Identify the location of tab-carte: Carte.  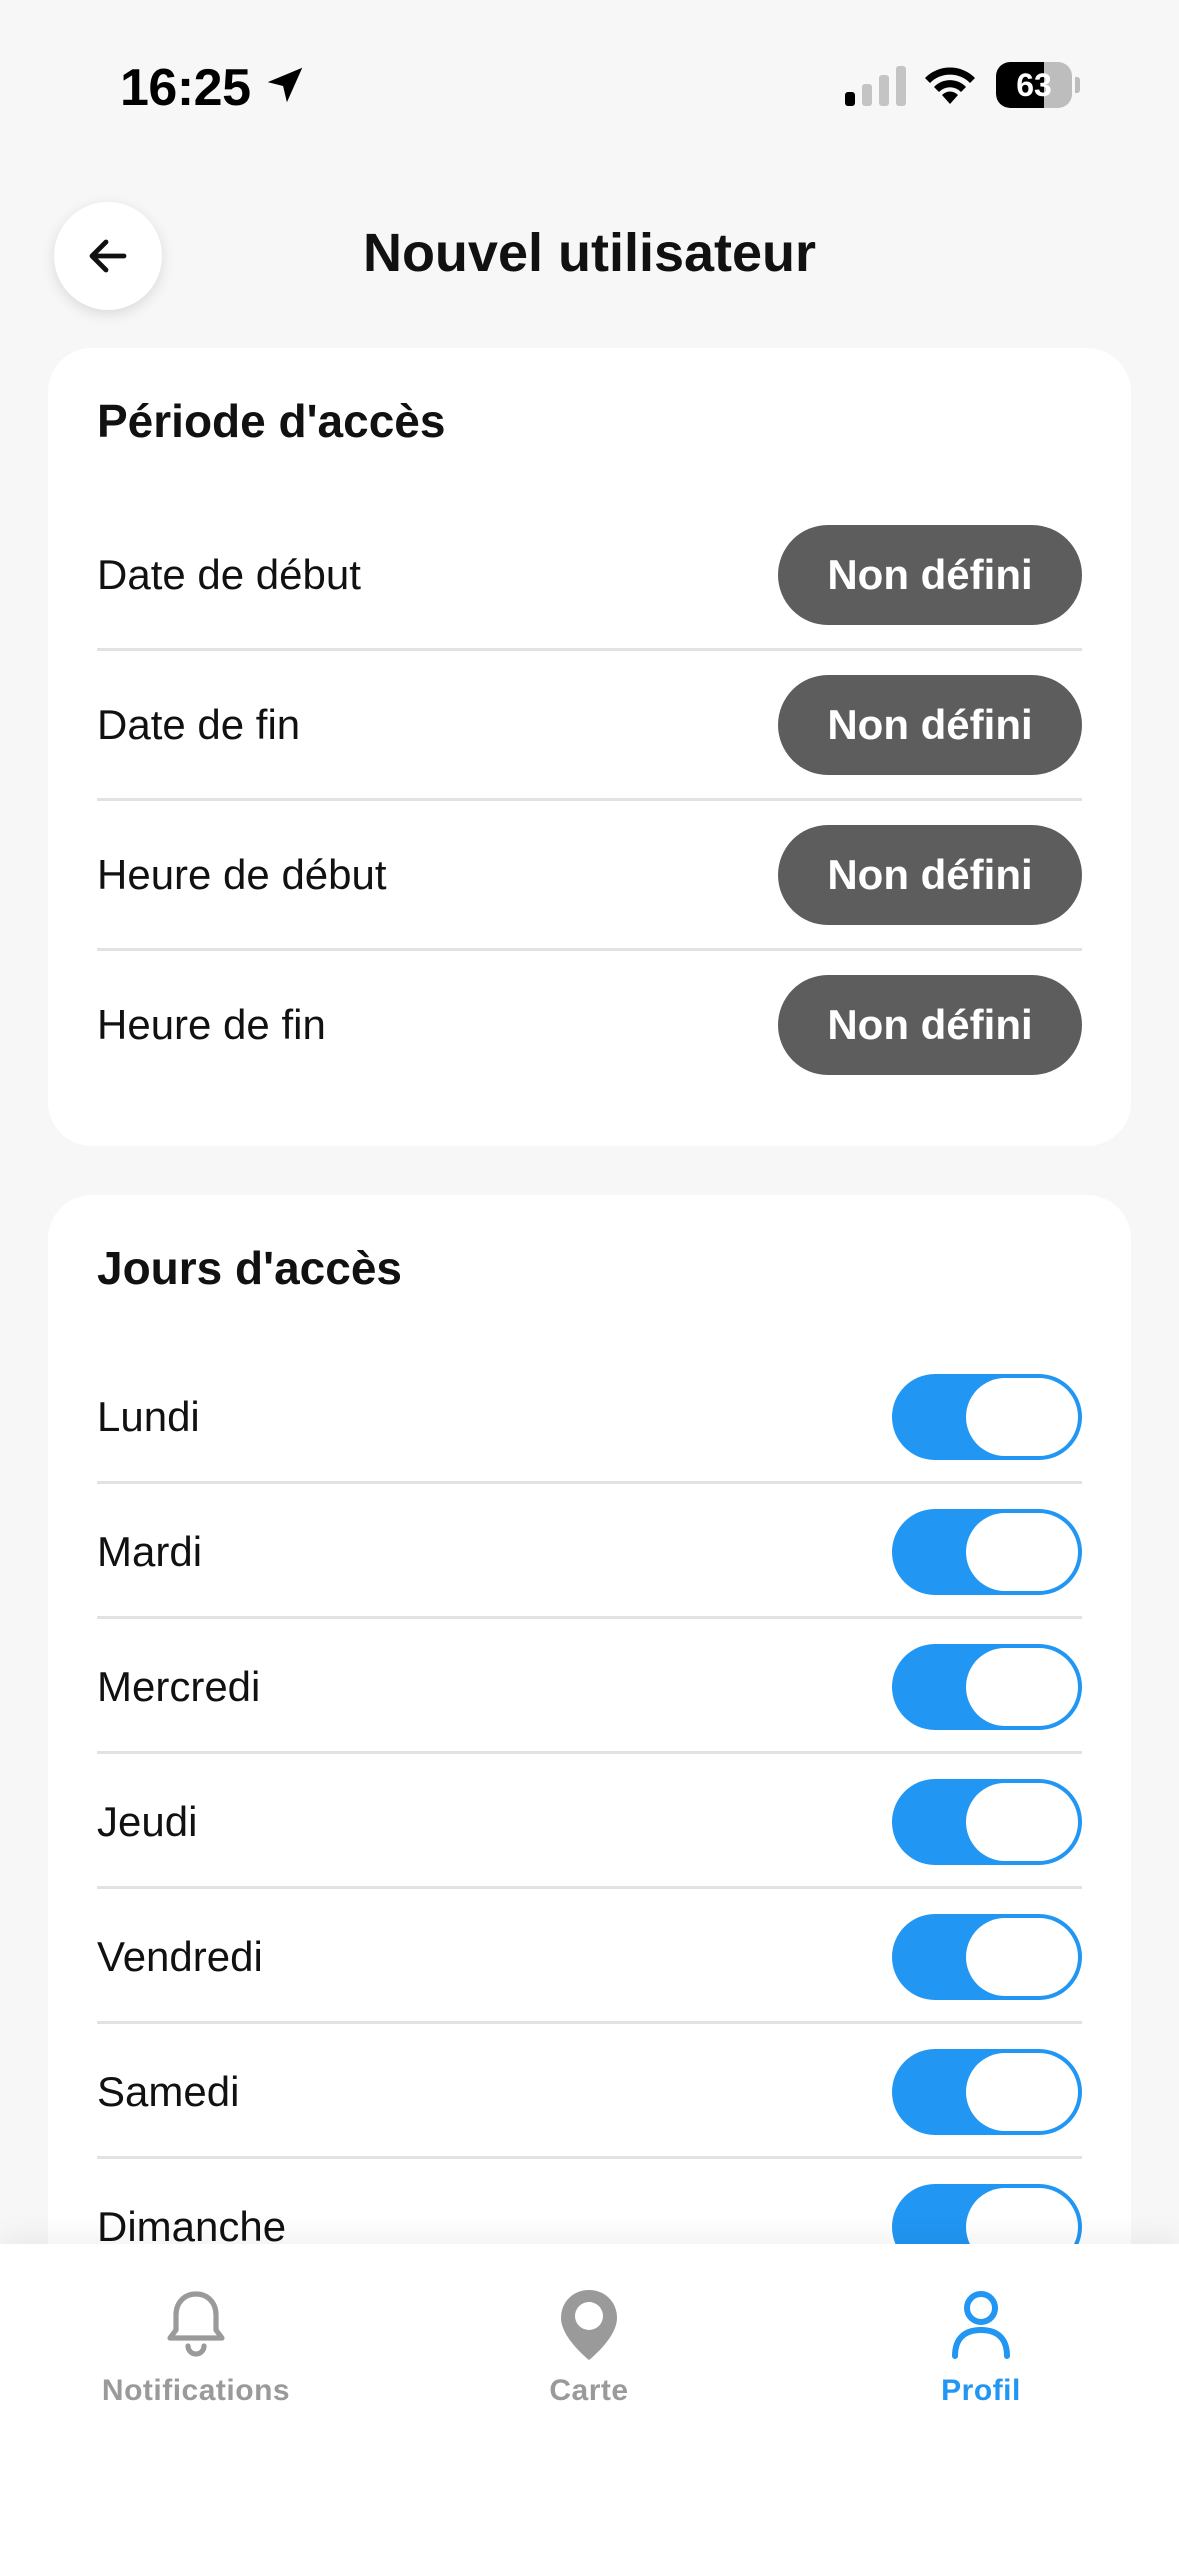
(589, 2346).